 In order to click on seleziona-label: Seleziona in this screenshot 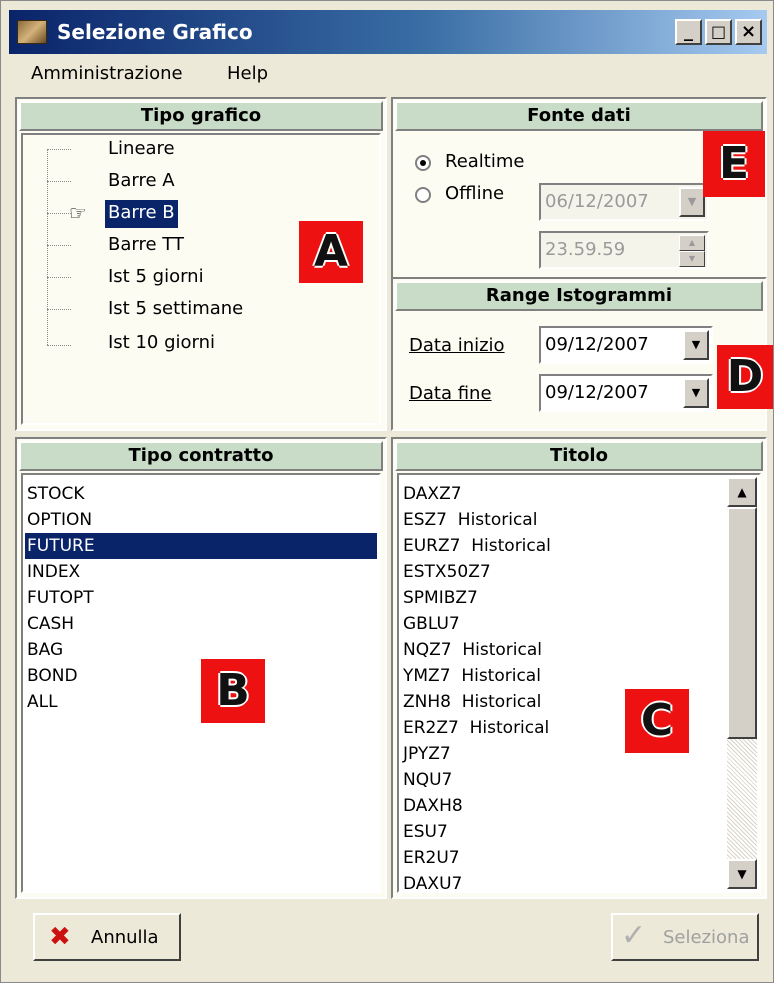, I will do `click(706, 937)`.